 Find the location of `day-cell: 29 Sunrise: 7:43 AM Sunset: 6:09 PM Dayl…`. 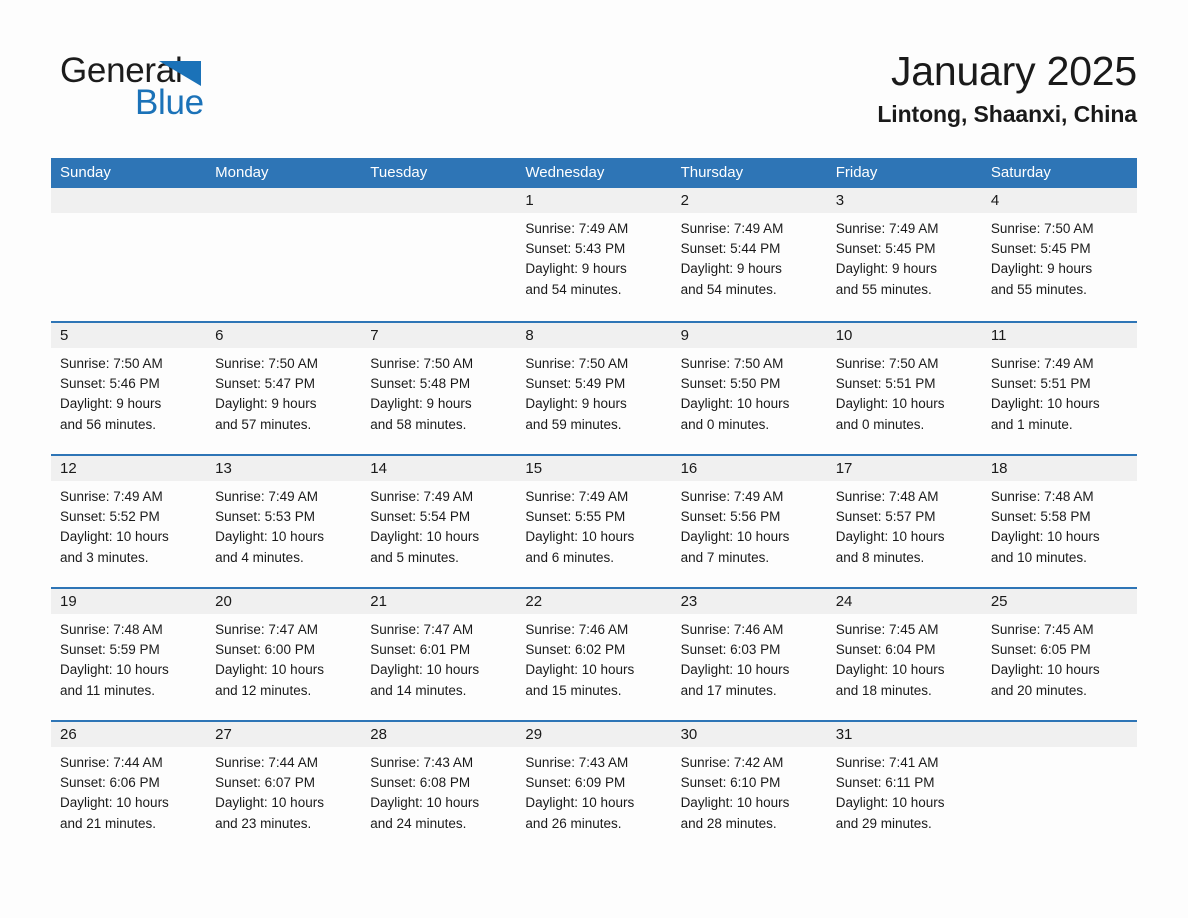

day-cell: 29 Sunrise: 7:43 AM Sunset: 6:09 PM Dayl… is located at coordinates (594, 787).